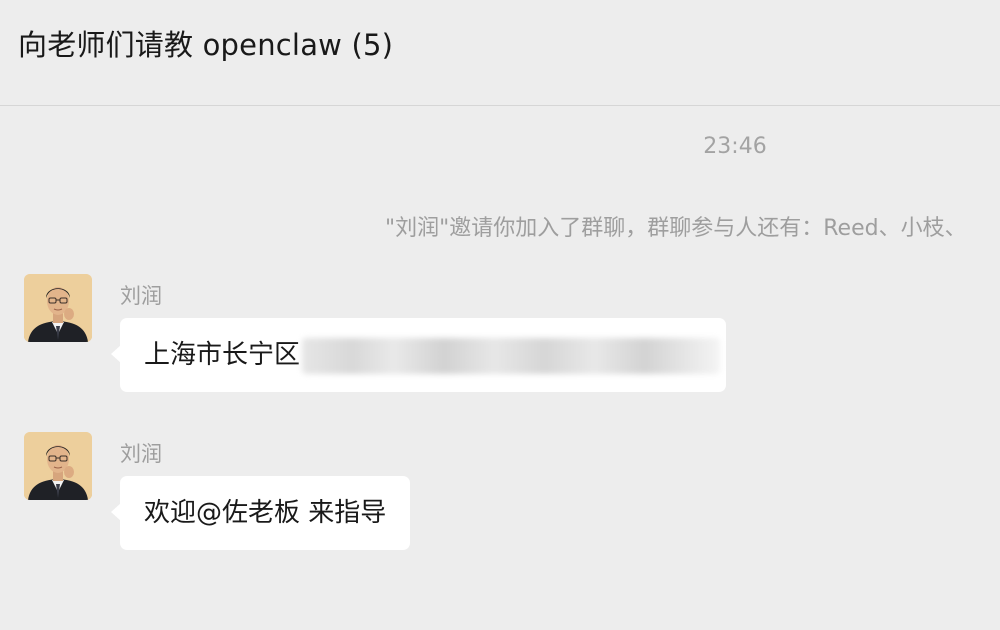 The width and height of the screenshot is (1000, 630). What do you see at coordinates (205, 43) in the screenshot?
I see `chat-title: 向老师们请教 openclaw (5)` at bounding box center [205, 43].